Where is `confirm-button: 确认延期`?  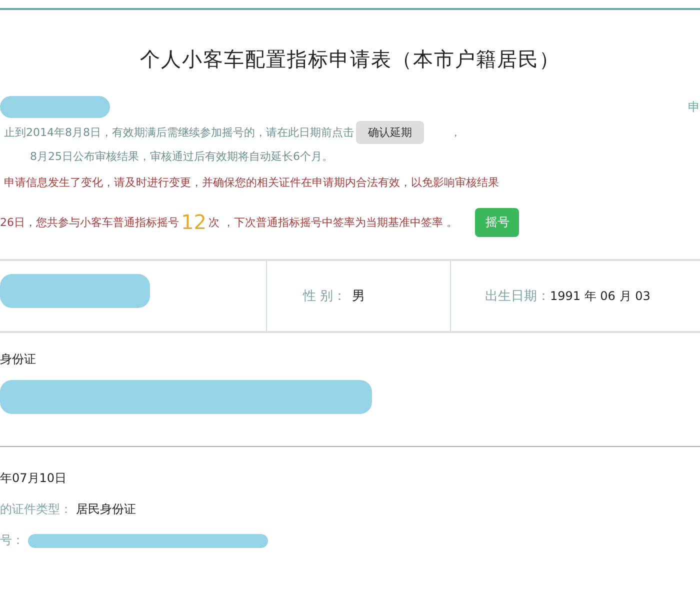
confirm-button: 确认延期 is located at coordinates (390, 132).